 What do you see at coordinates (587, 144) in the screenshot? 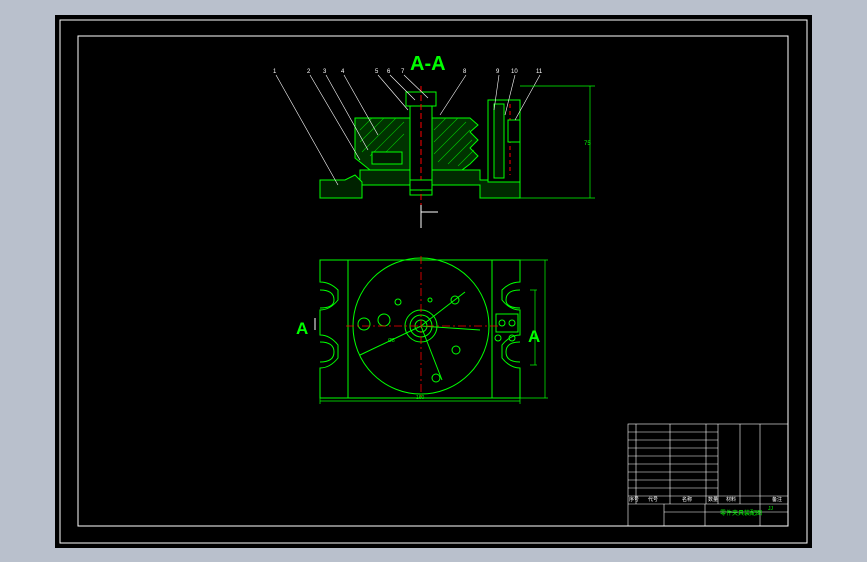
I see `dimension-height-label: 75` at bounding box center [587, 144].